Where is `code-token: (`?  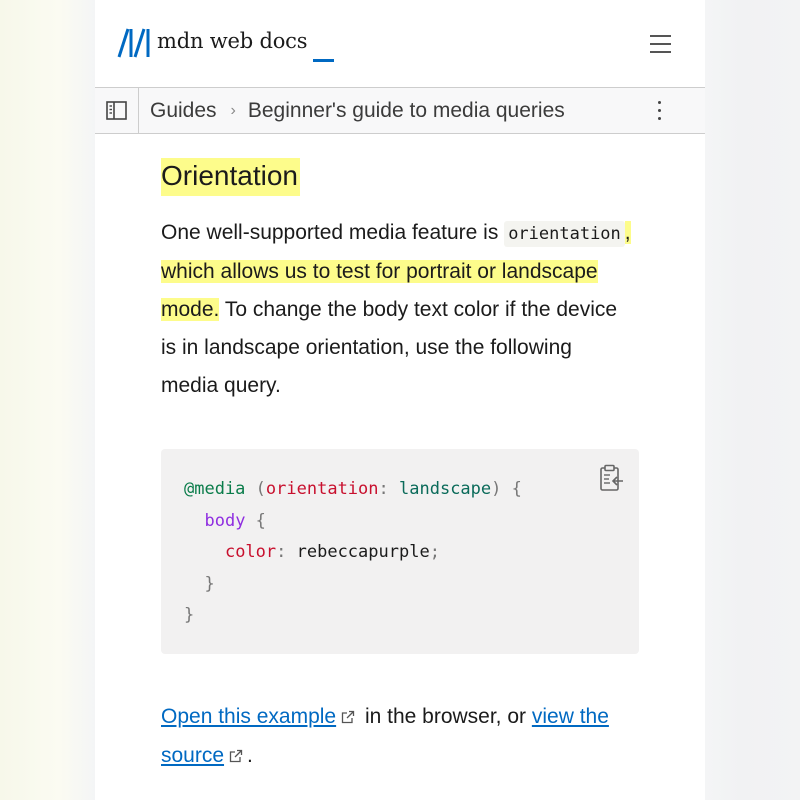
code-token: ( is located at coordinates (260, 489).